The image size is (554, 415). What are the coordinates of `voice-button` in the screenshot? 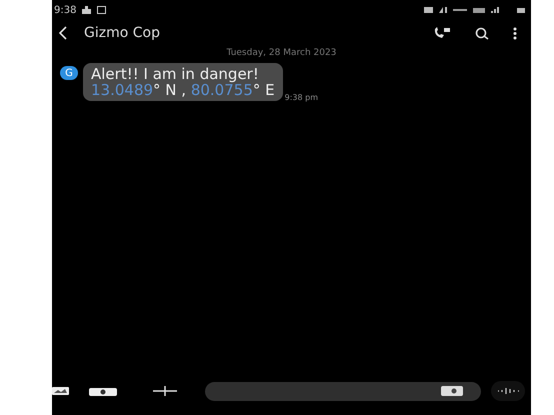 It's located at (508, 391).